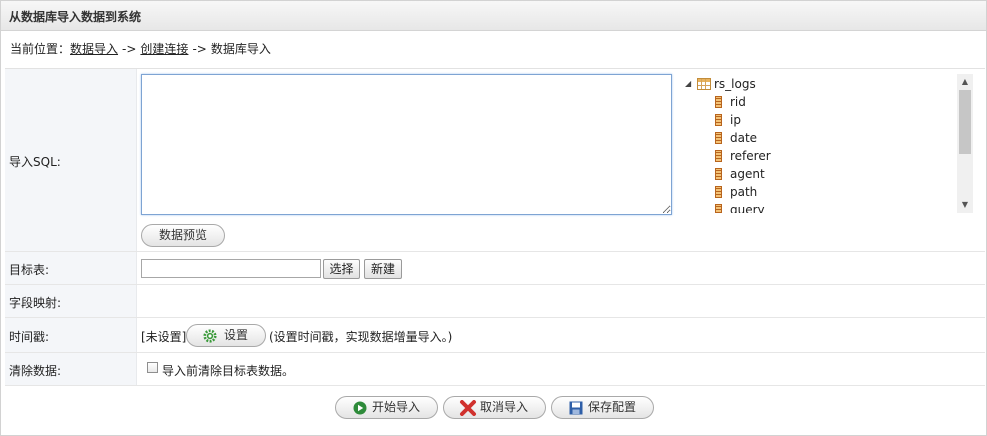 This screenshot has height=436, width=987. I want to click on breadcrumb-item-data-import: 数据导入, so click(94, 49).